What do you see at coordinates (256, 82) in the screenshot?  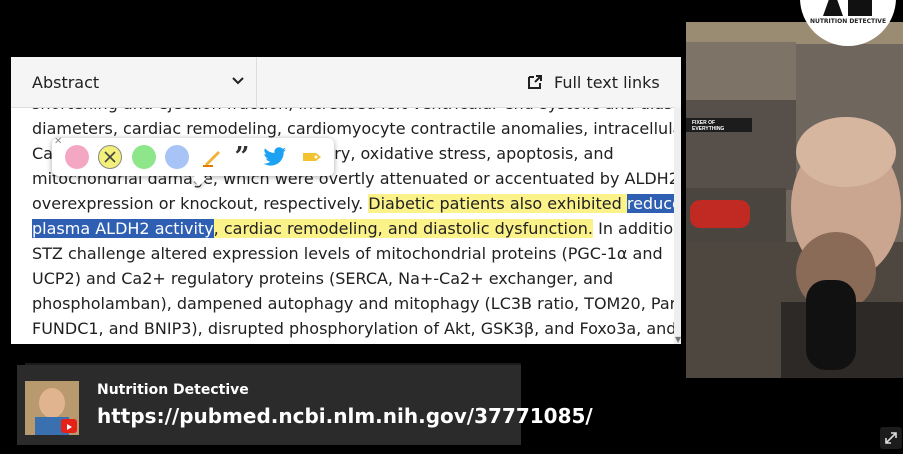 I see `header-divider` at bounding box center [256, 82].